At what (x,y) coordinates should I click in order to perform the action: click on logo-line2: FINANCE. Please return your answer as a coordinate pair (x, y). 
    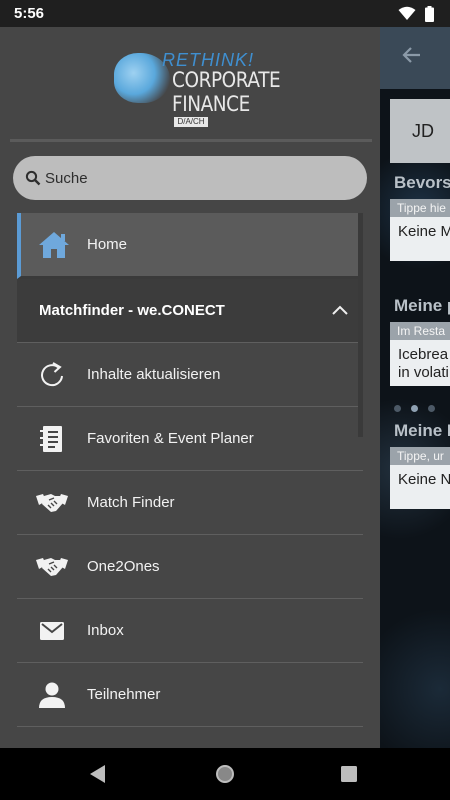
    Looking at the image, I should click on (211, 104).